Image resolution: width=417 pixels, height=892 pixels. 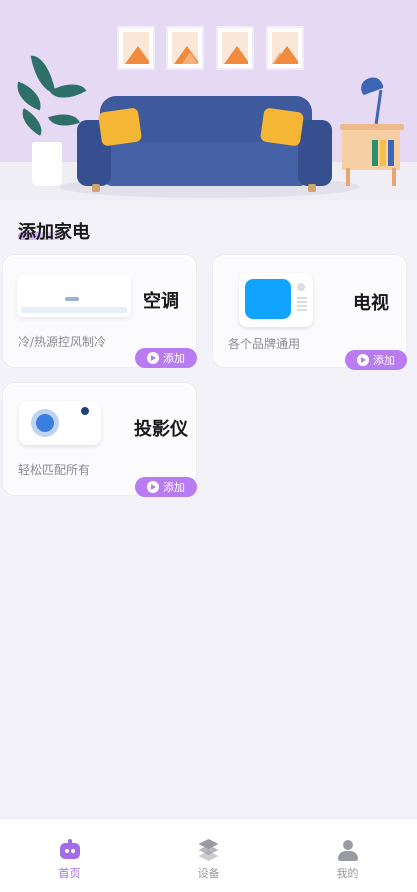 I want to click on projector-lens-inner, so click(x=45, y=423).